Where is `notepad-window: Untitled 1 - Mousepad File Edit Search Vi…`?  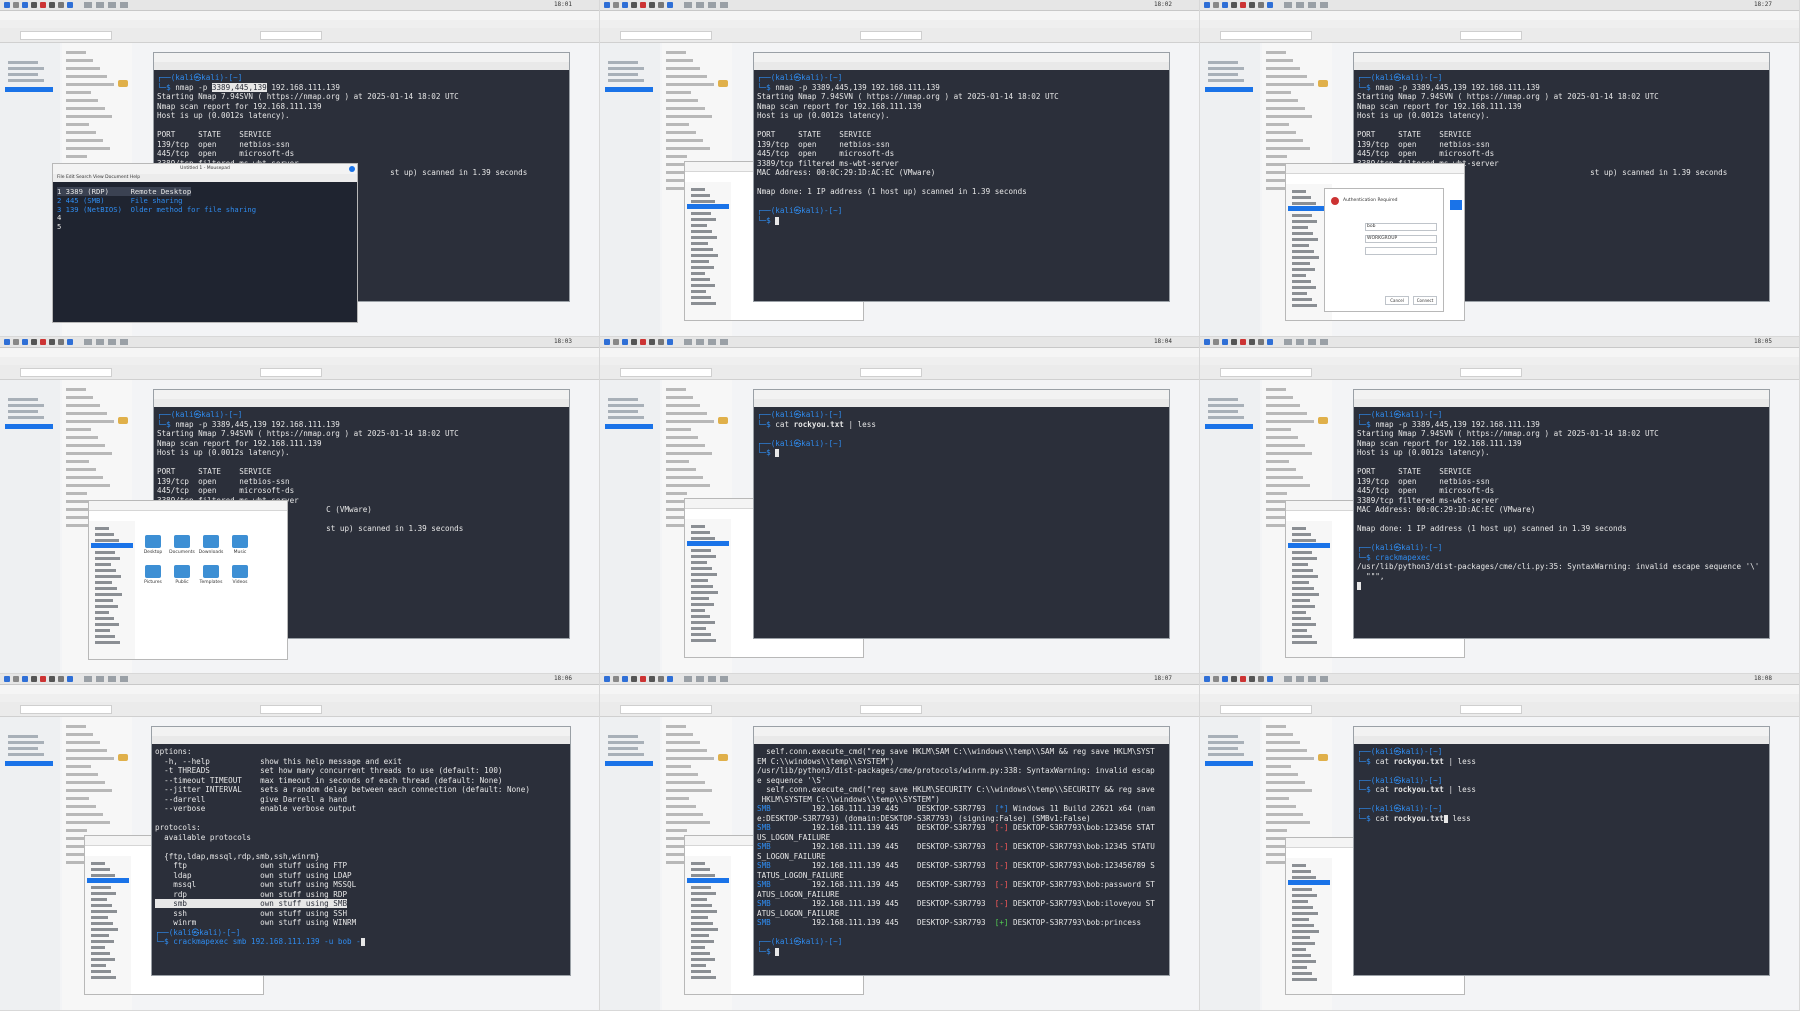
notepad-window: Untitled 1 - Mousepad File Edit Search Vi… is located at coordinates (205, 243).